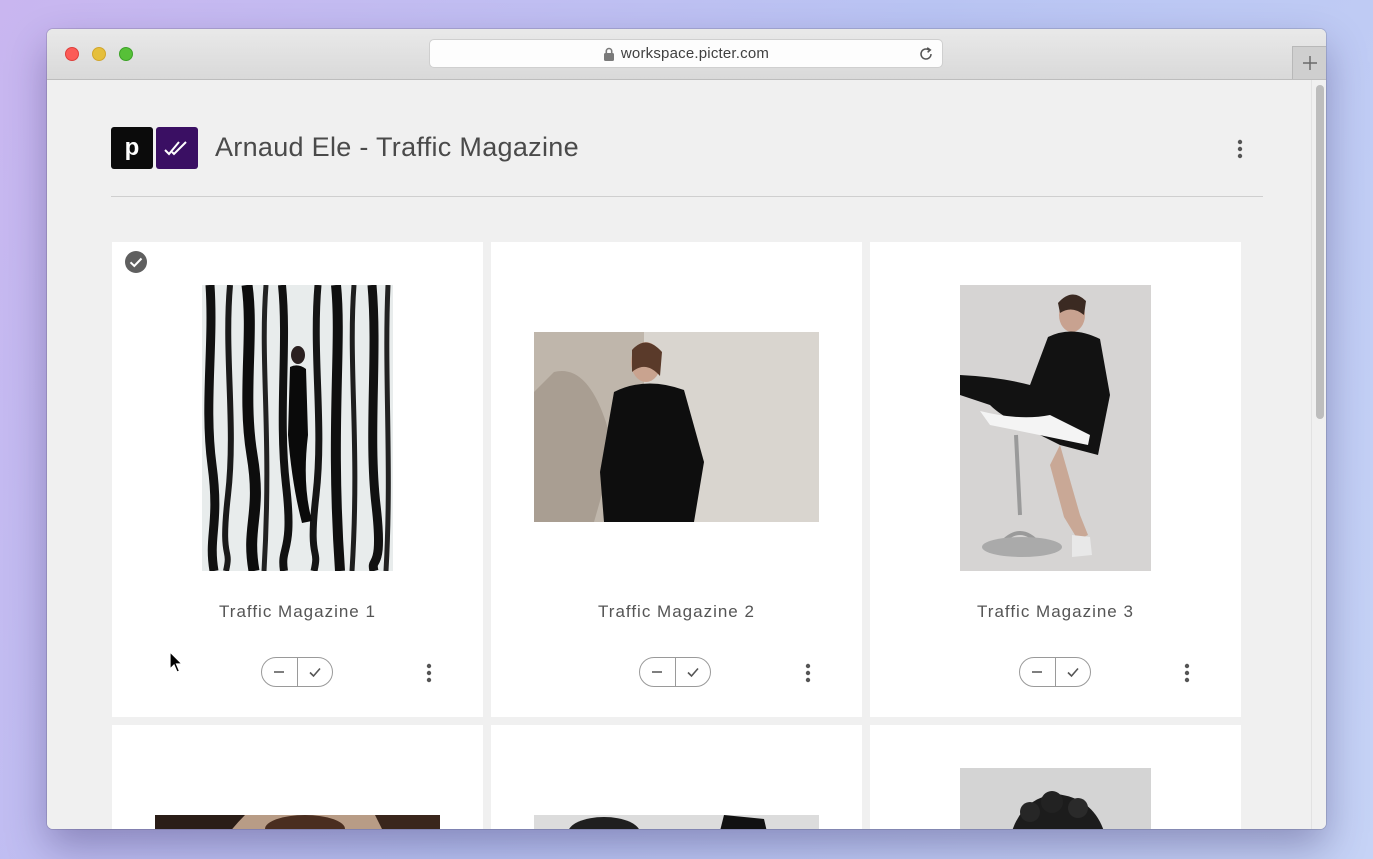 Image resolution: width=1373 pixels, height=859 pixels. Describe the element at coordinates (72, 54) in the screenshot. I see `close-window-button` at that location.